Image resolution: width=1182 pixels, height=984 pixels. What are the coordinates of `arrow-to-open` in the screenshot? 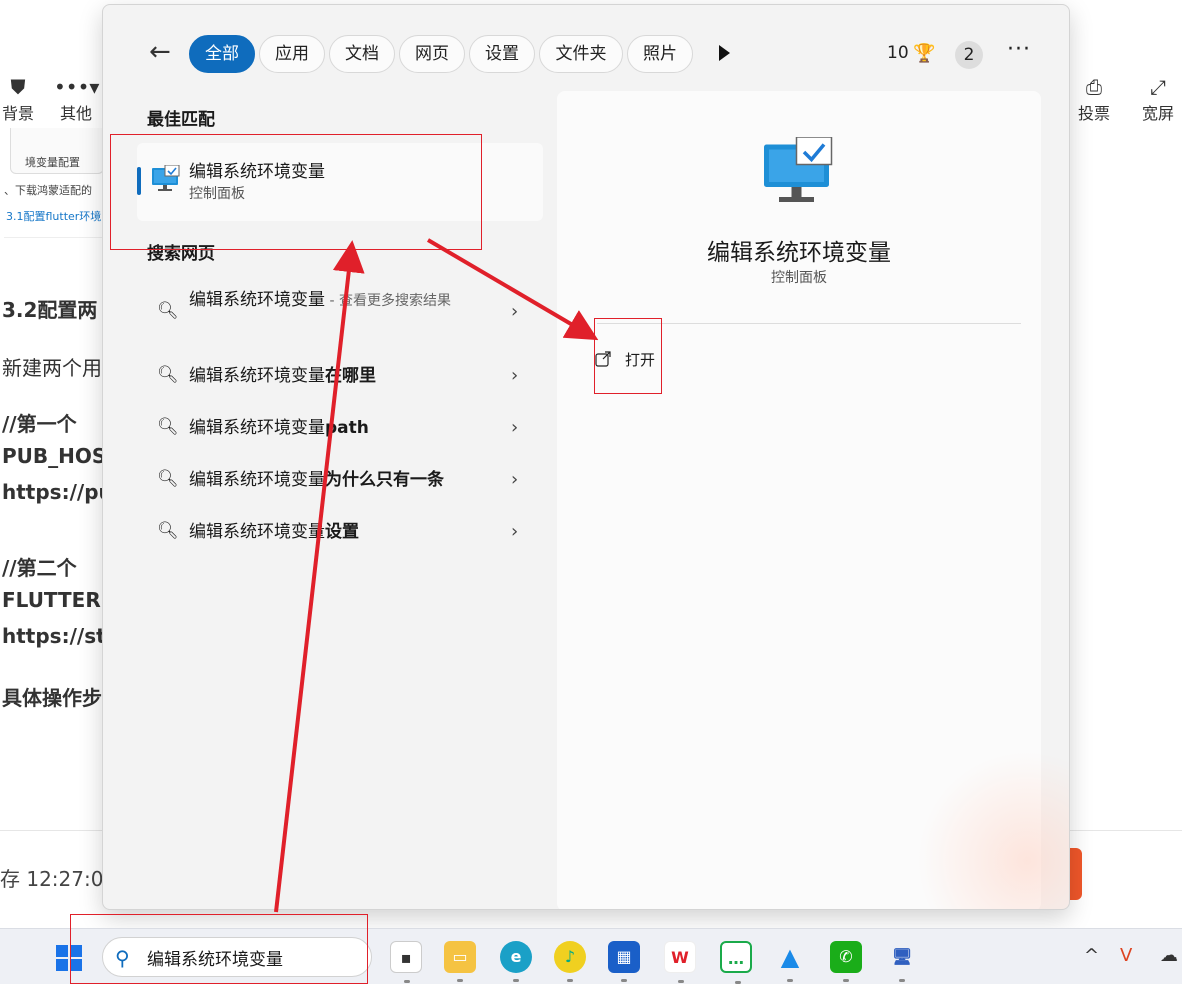 It's located at (512, 289).